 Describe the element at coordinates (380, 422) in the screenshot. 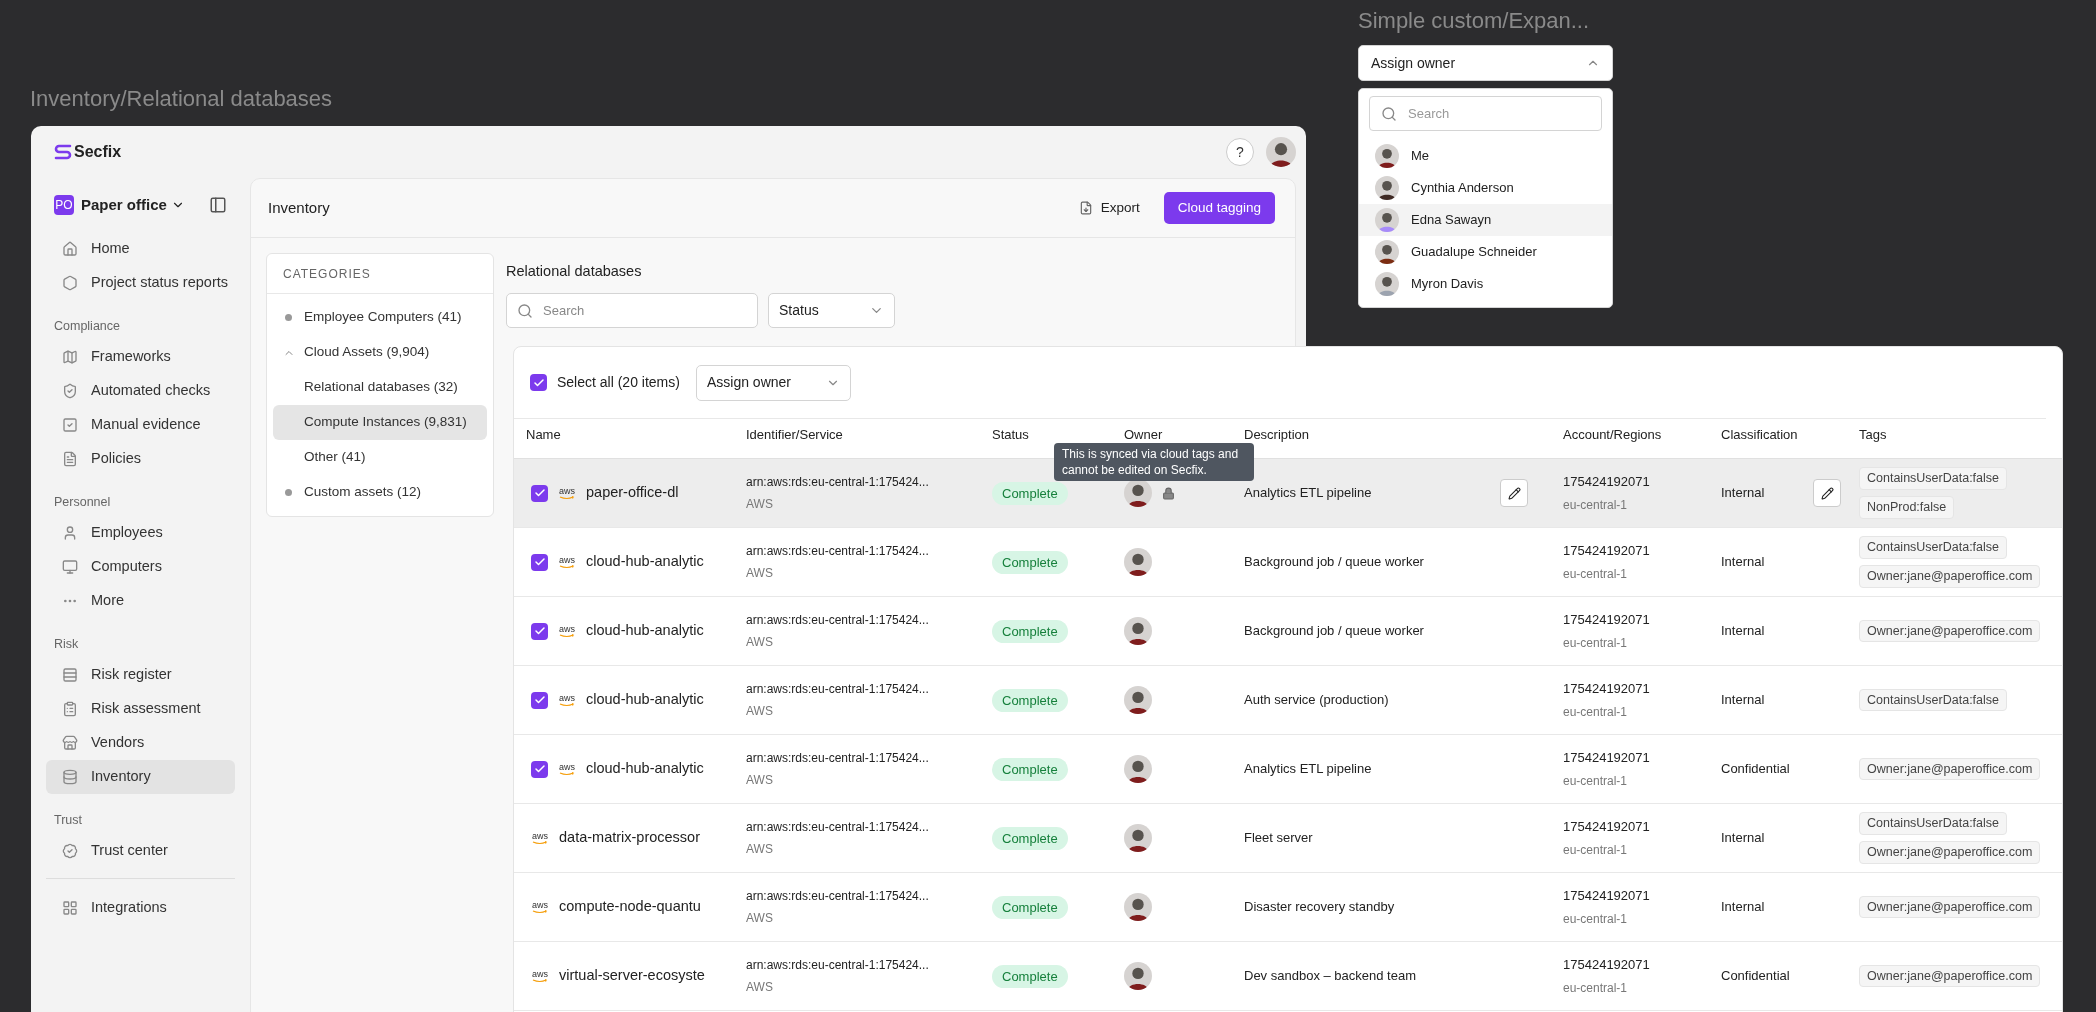

I see `category-item: Compute Instances (9,831)` at that location.